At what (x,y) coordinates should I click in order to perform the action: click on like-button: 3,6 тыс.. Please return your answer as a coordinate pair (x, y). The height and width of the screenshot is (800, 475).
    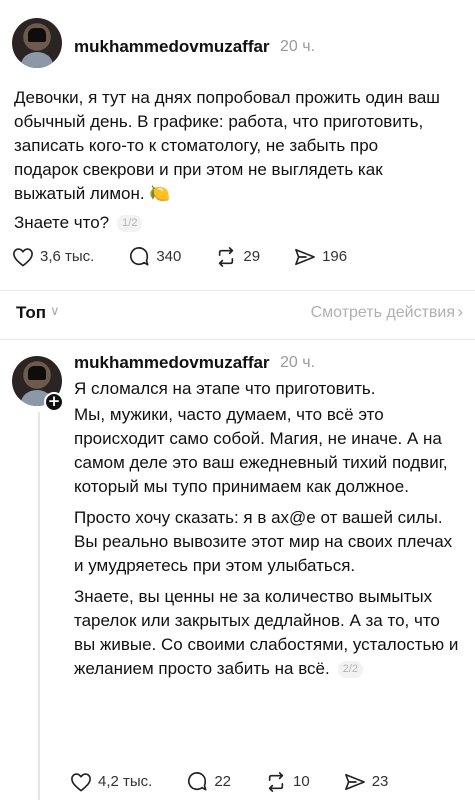
    Looking at the image, I should click on (53, 257).